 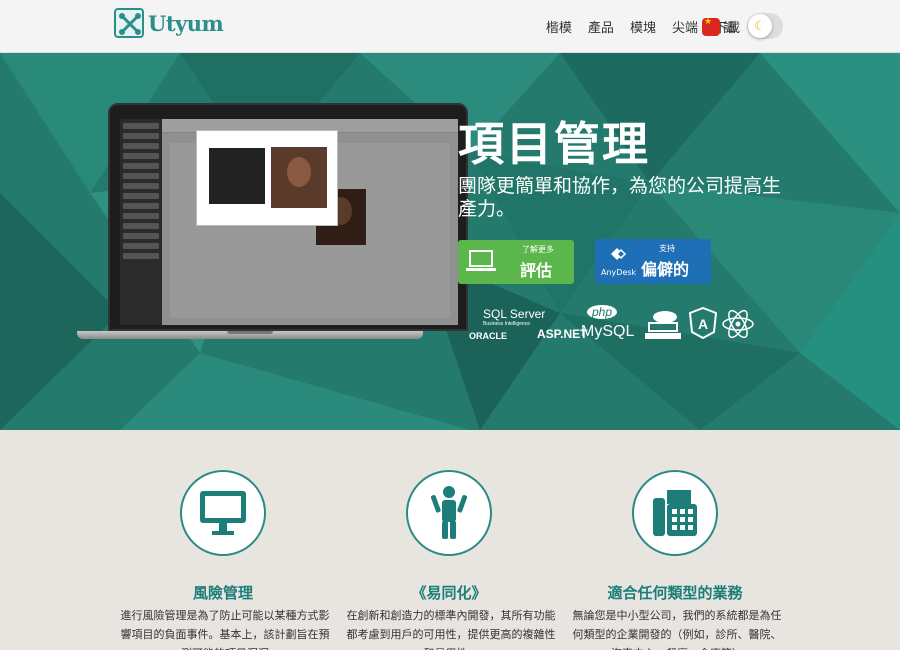 What do you see at coordinates (730, 28) in the screenshot?
I see `language-label: 語` at bounding box center [730, 28].